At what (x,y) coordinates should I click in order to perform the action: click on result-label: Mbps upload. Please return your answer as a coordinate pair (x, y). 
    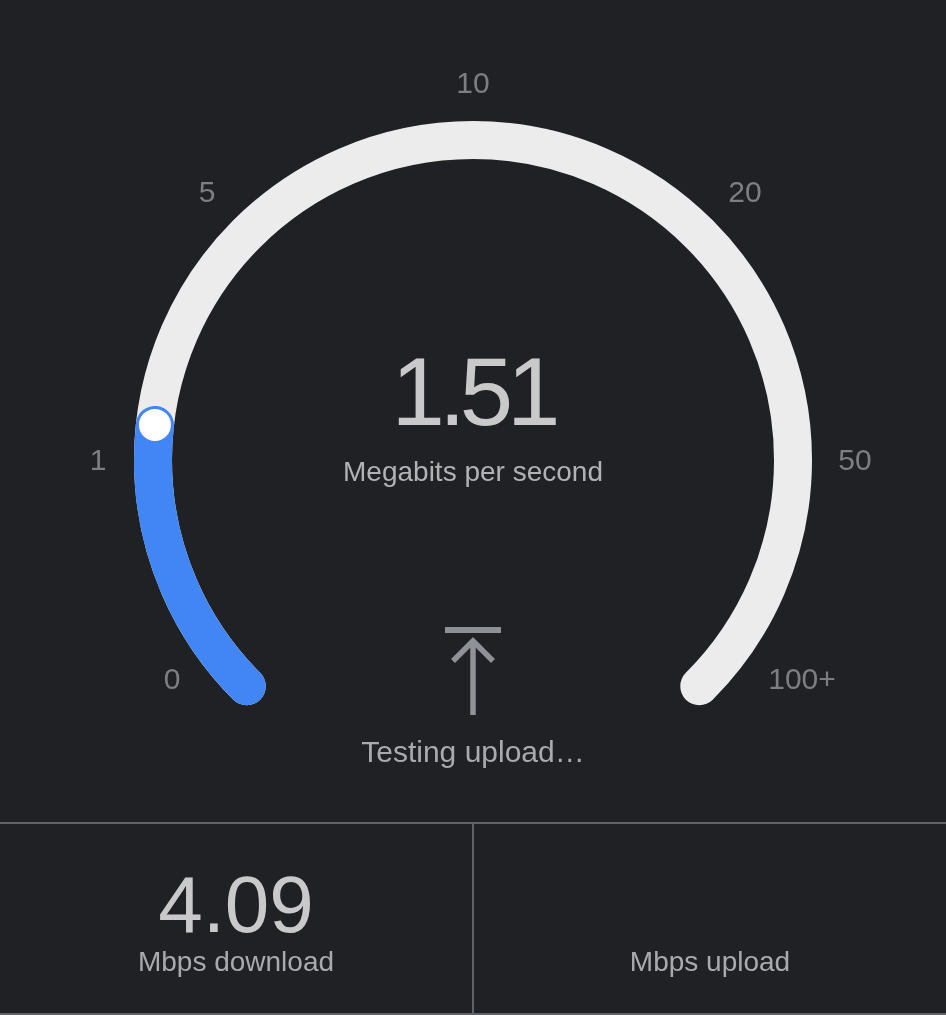
    Looking at the image, I should click on (710, 962).